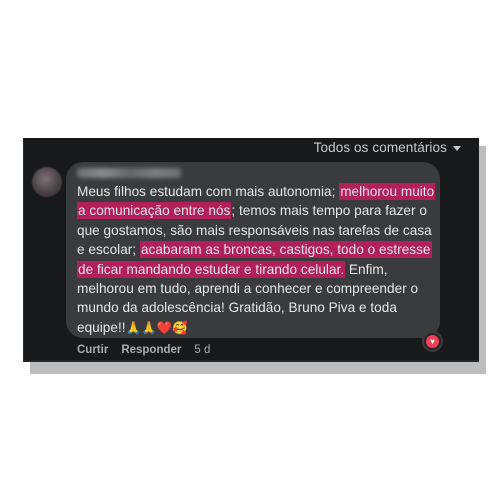 Image resolution: width=500 pixels, height=500 pixels. I want to click on avatar, so click(47, 182).